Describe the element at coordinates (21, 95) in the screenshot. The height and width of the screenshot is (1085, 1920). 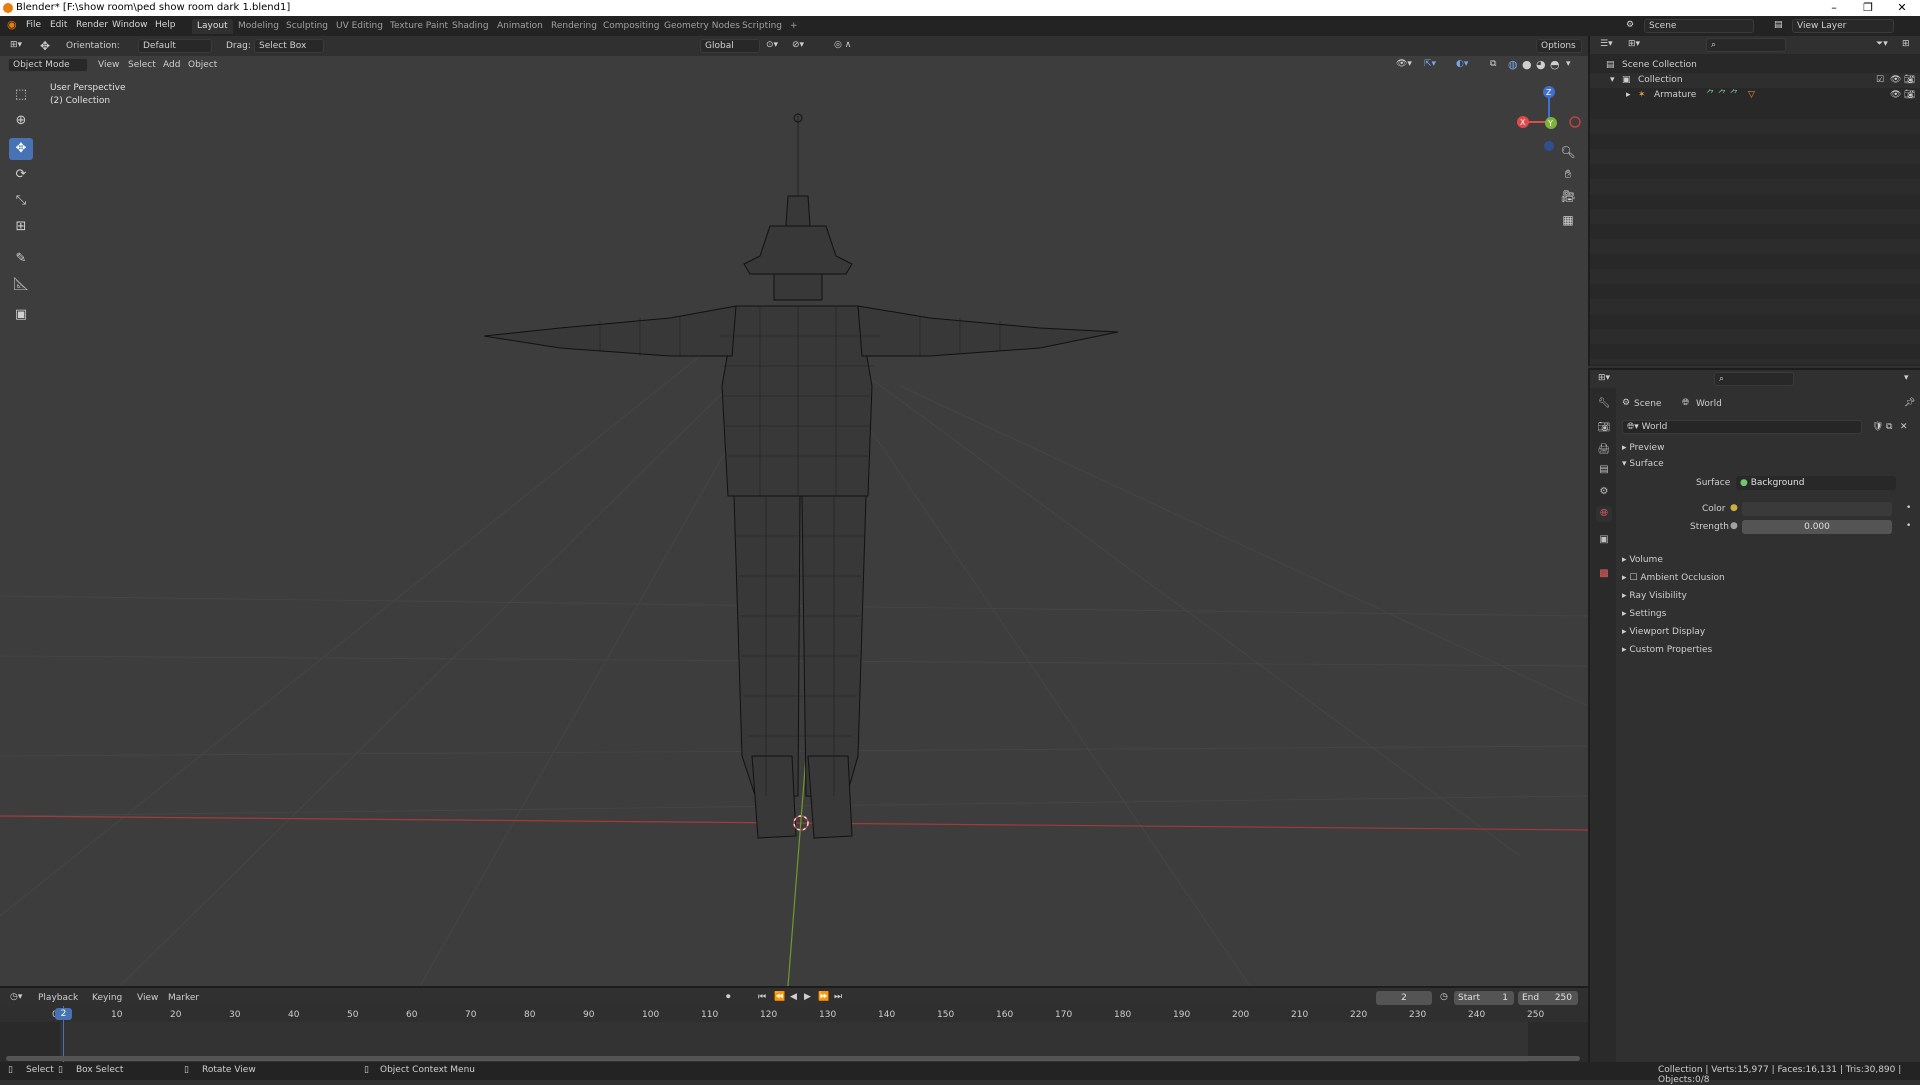
I see `select-box-tool-icon: ⬚` at that location.